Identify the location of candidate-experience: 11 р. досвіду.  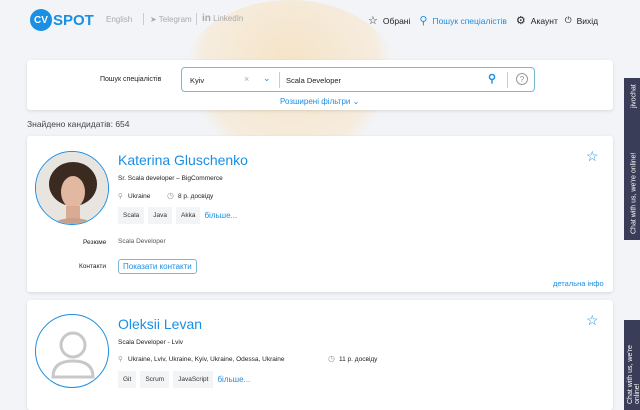
(358, 359).